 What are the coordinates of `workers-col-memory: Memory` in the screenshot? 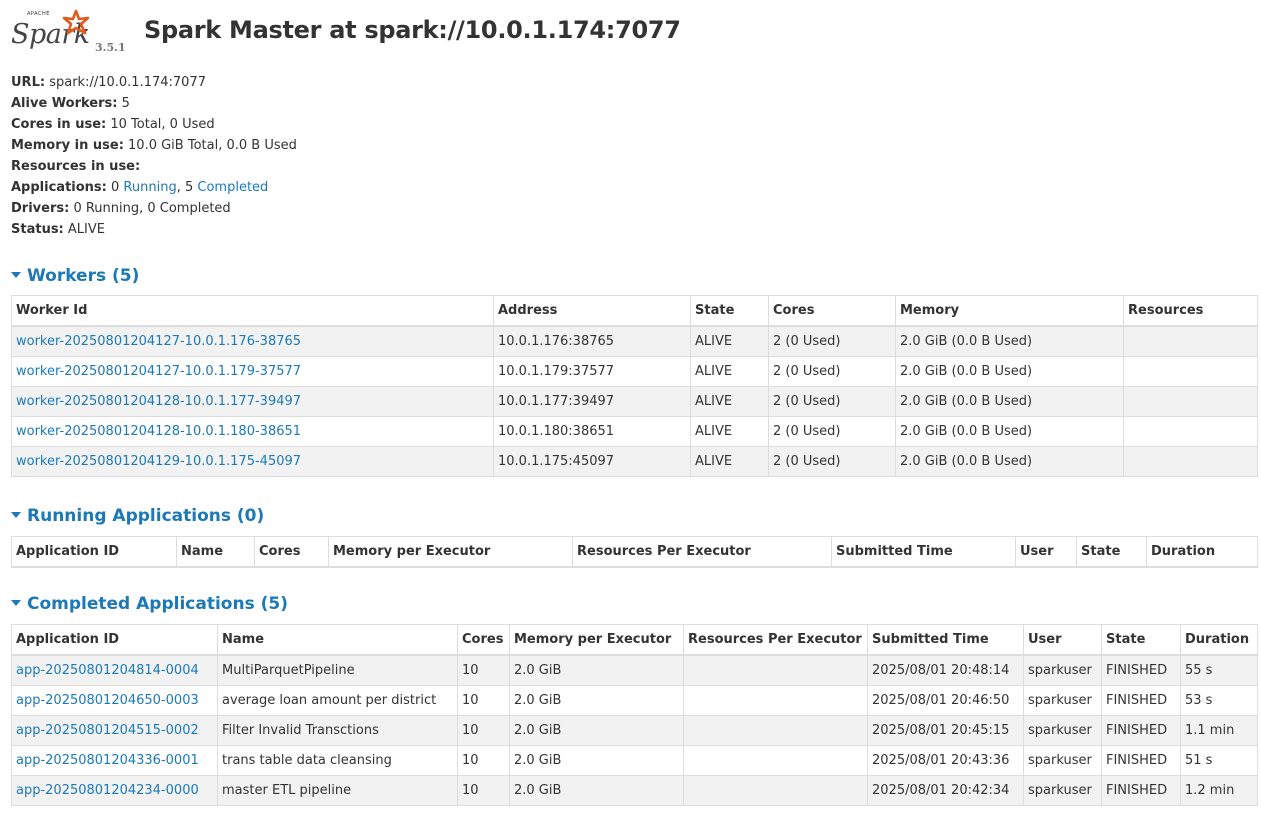 It's located at (1009, 311).